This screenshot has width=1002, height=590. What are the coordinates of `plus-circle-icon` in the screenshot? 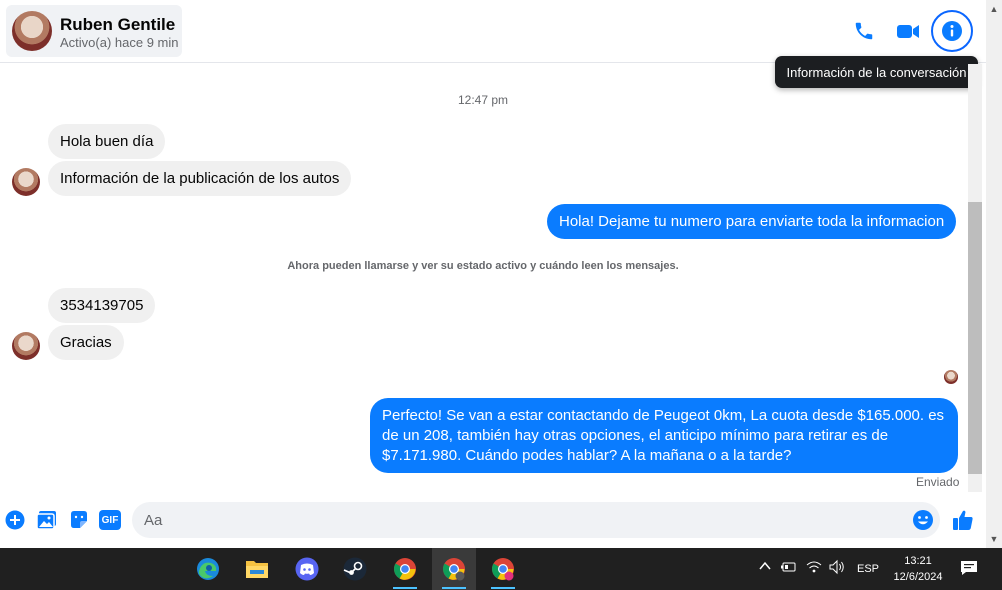 It's located at (15, 520).